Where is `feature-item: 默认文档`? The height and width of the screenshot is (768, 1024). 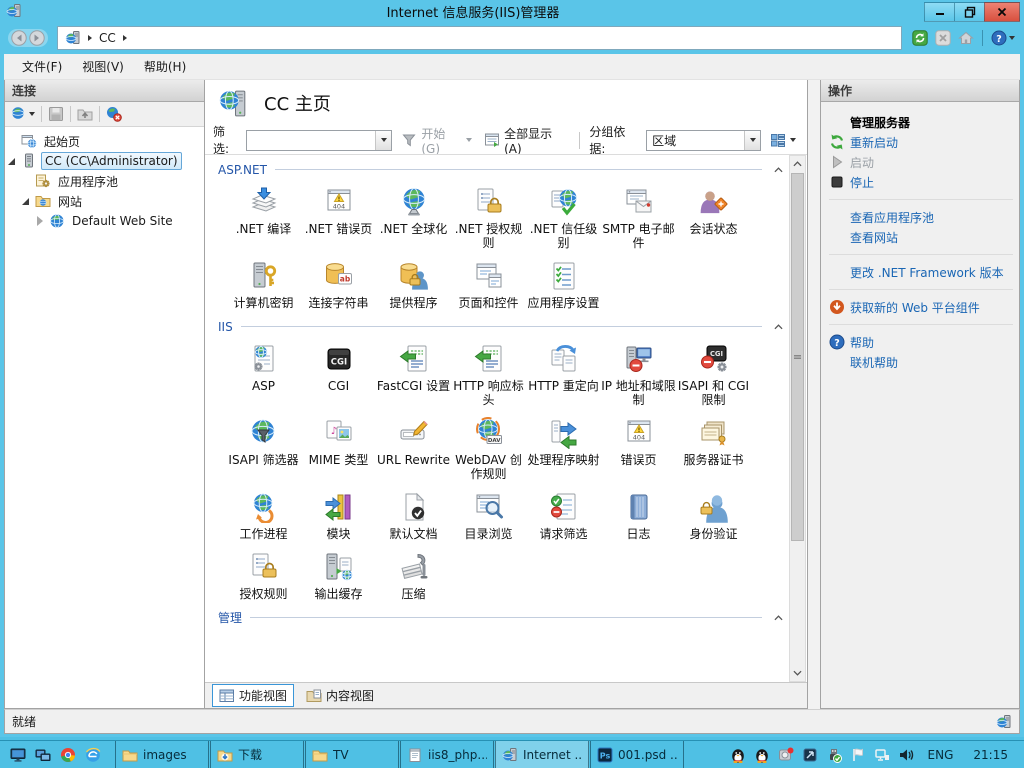
feature-item: 默认文档 is located at coordinates (413, 516).